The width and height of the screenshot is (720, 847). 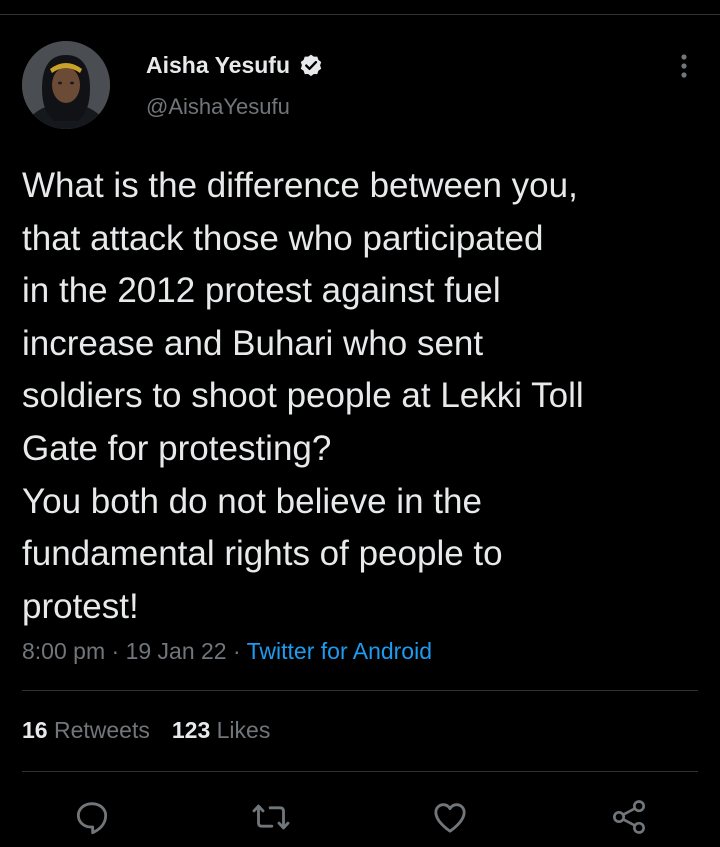 What do you see at coordinates (92, 817) in the screenshot?
I see `reply-icon` at bounding box center [92, 817].